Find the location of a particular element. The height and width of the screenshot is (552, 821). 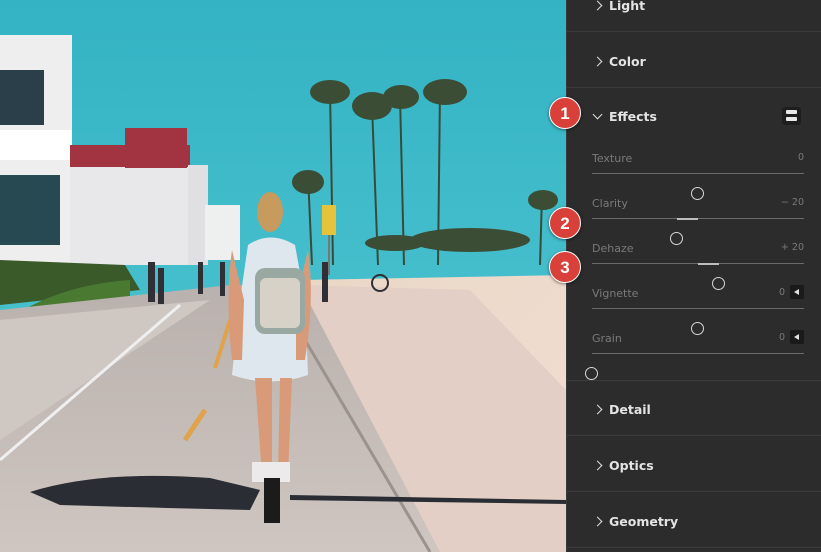

chevron-down-icon is located at coordinates (597, 114).